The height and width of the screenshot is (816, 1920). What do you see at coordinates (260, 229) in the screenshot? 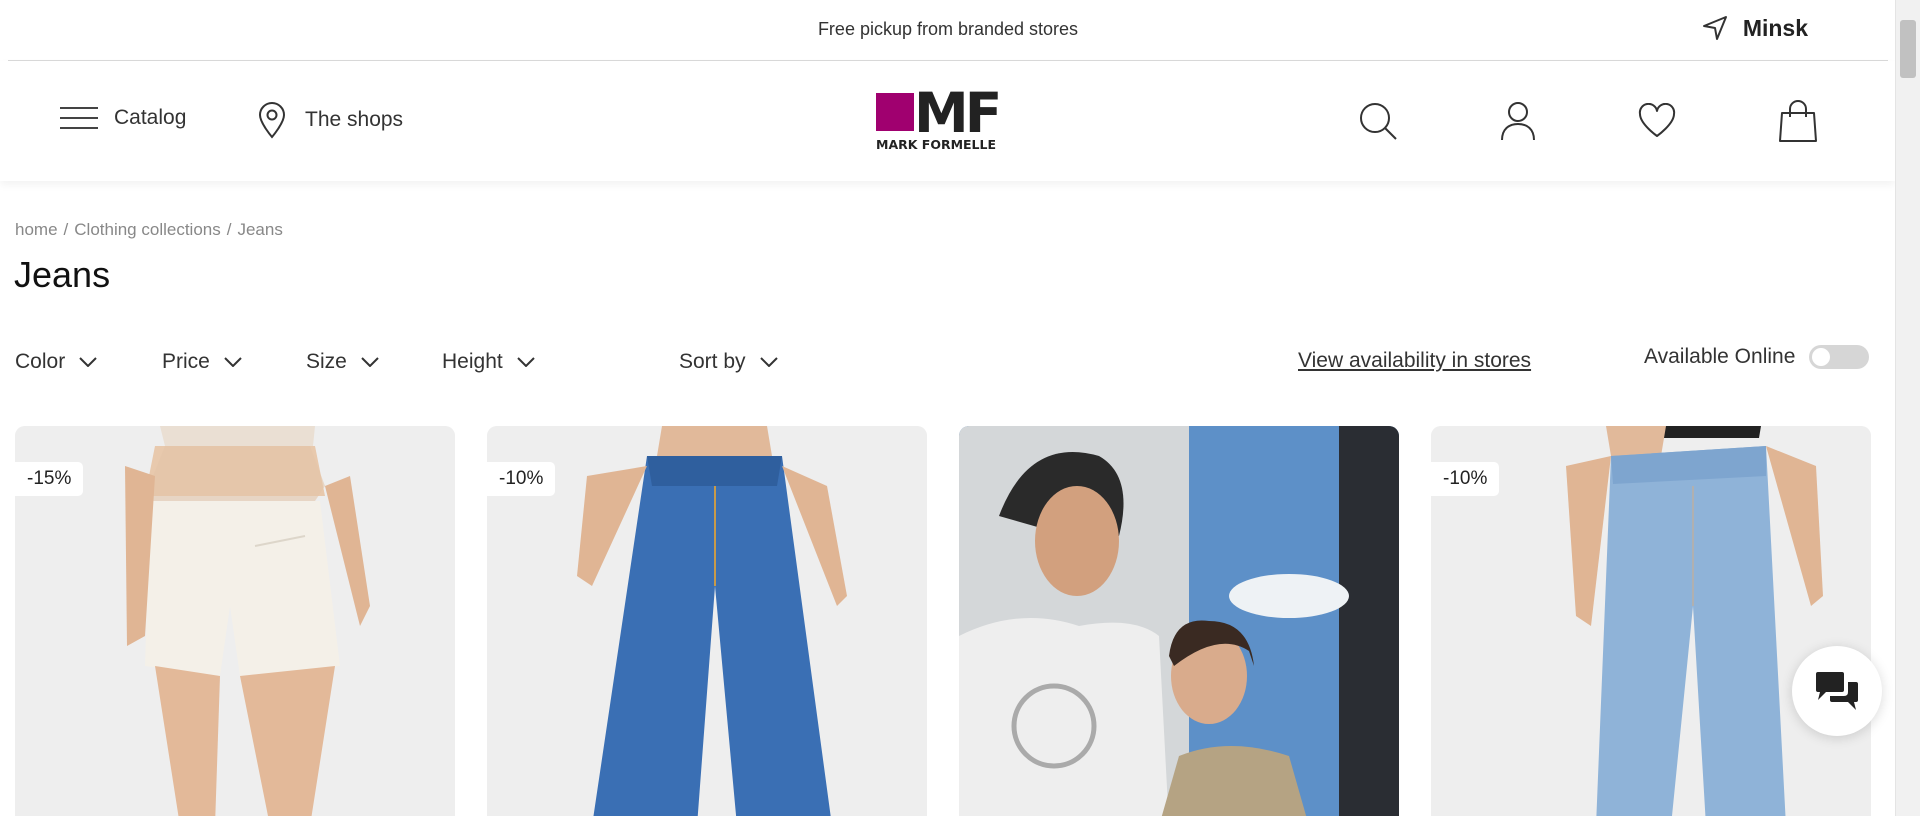
I see `breadcrumb-current: Jeans` at bounding box center [260, 229].